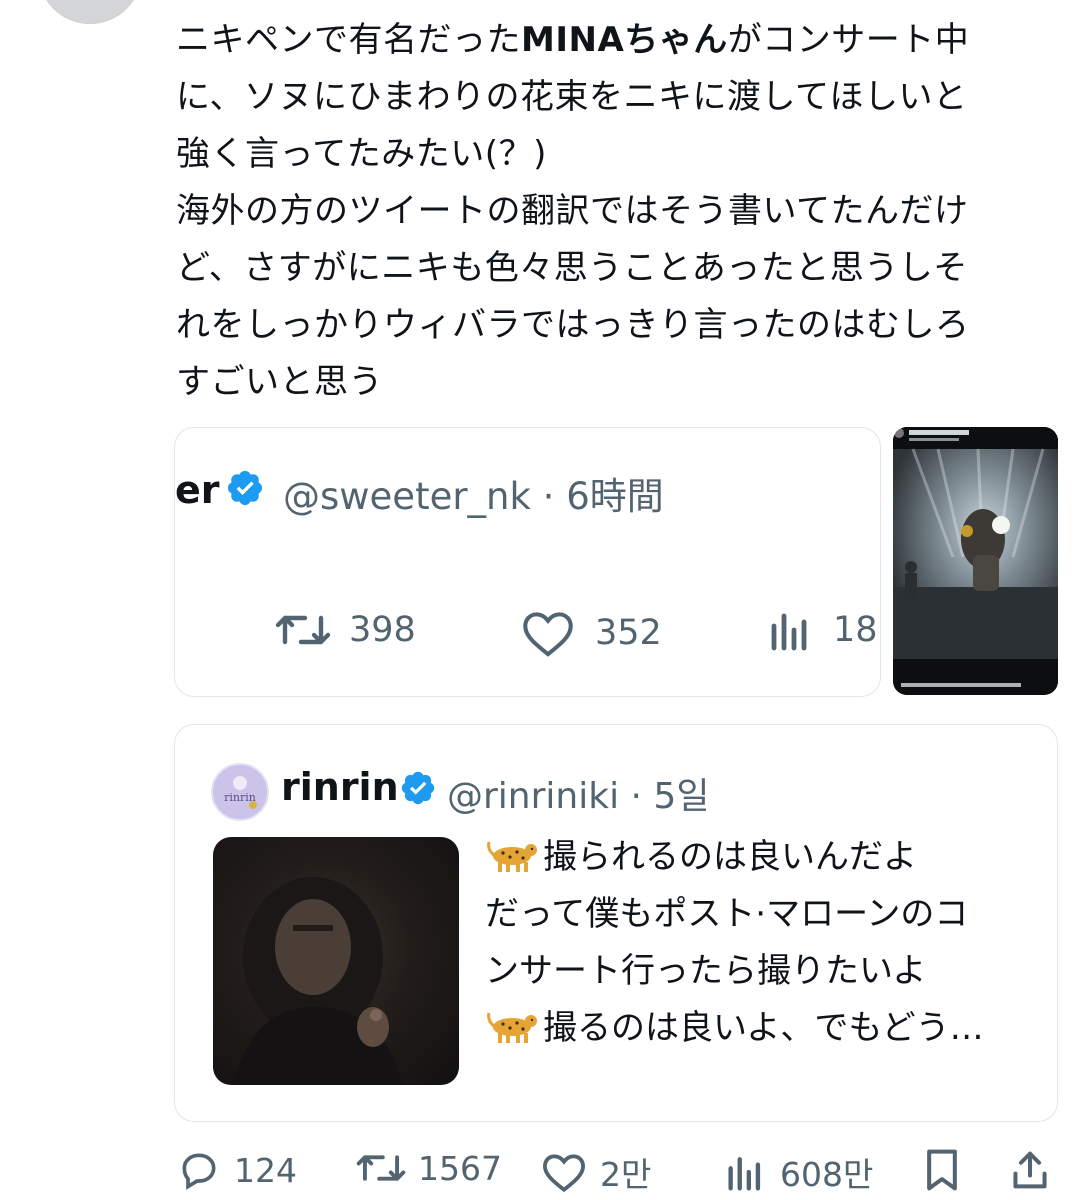  What do you see at coordinates (197, 490) in the screenshot?
I see `quoted-author-name: er` at bounding box center [197, 490].